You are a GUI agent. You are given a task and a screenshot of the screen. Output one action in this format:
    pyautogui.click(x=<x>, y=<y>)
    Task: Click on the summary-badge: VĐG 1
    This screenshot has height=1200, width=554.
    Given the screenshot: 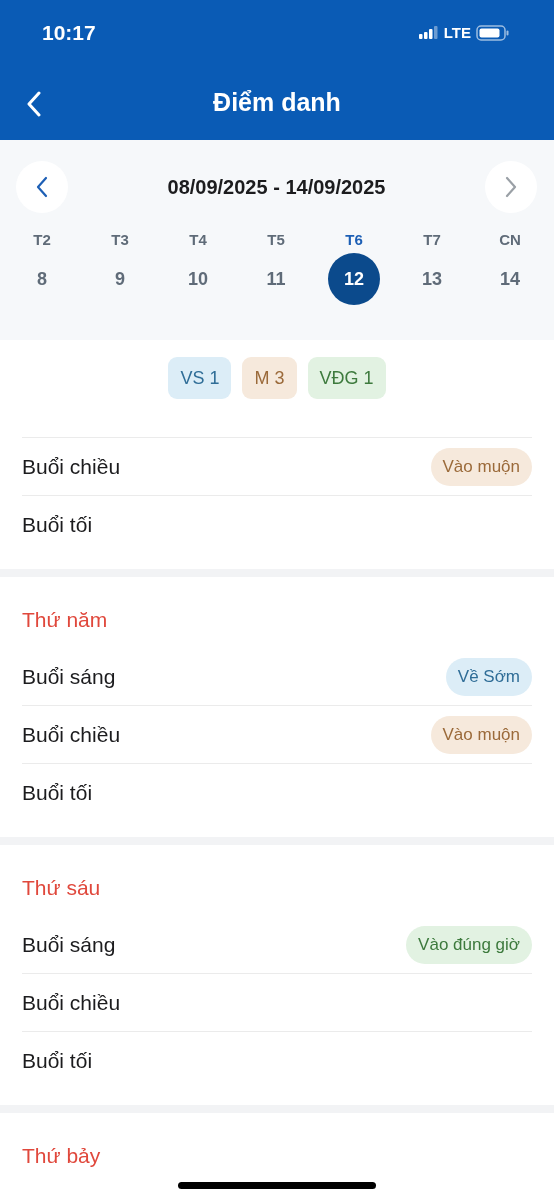 What is the action you would take?
    pyautogui.click(x=346, y=377)
    